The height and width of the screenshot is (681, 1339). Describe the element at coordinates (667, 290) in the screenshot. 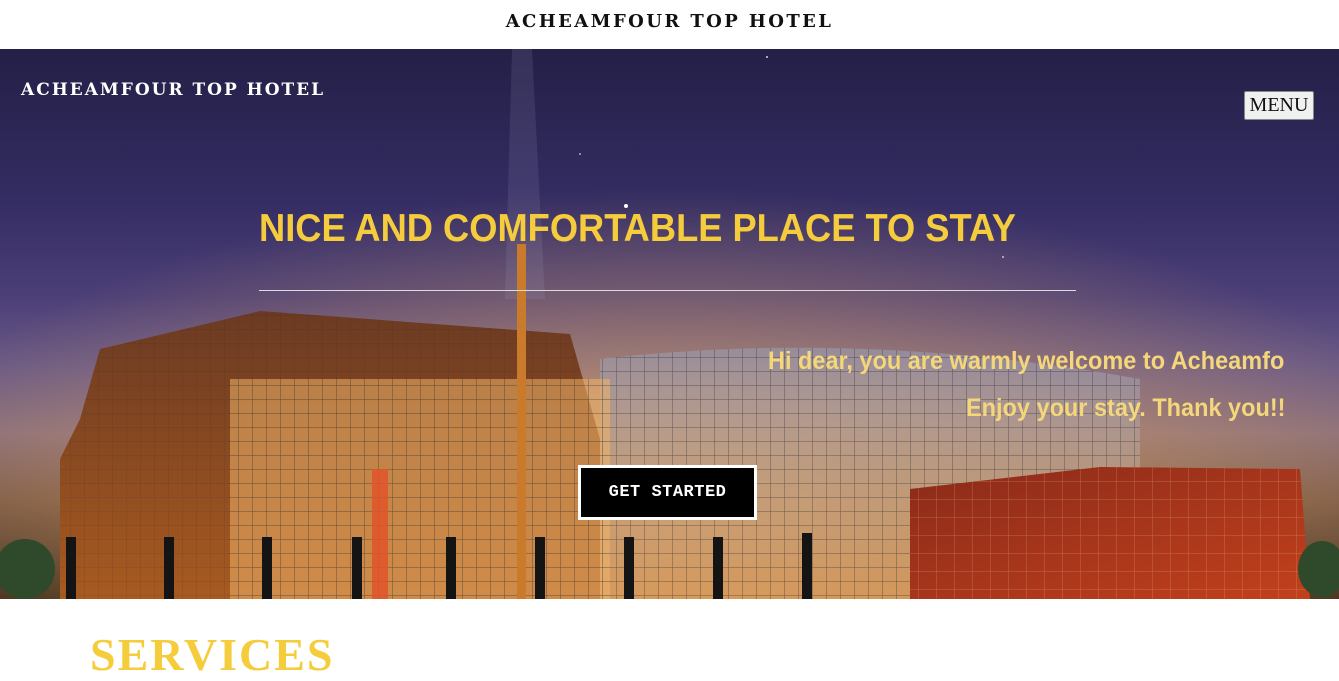

I see `headline-divider` at that location.